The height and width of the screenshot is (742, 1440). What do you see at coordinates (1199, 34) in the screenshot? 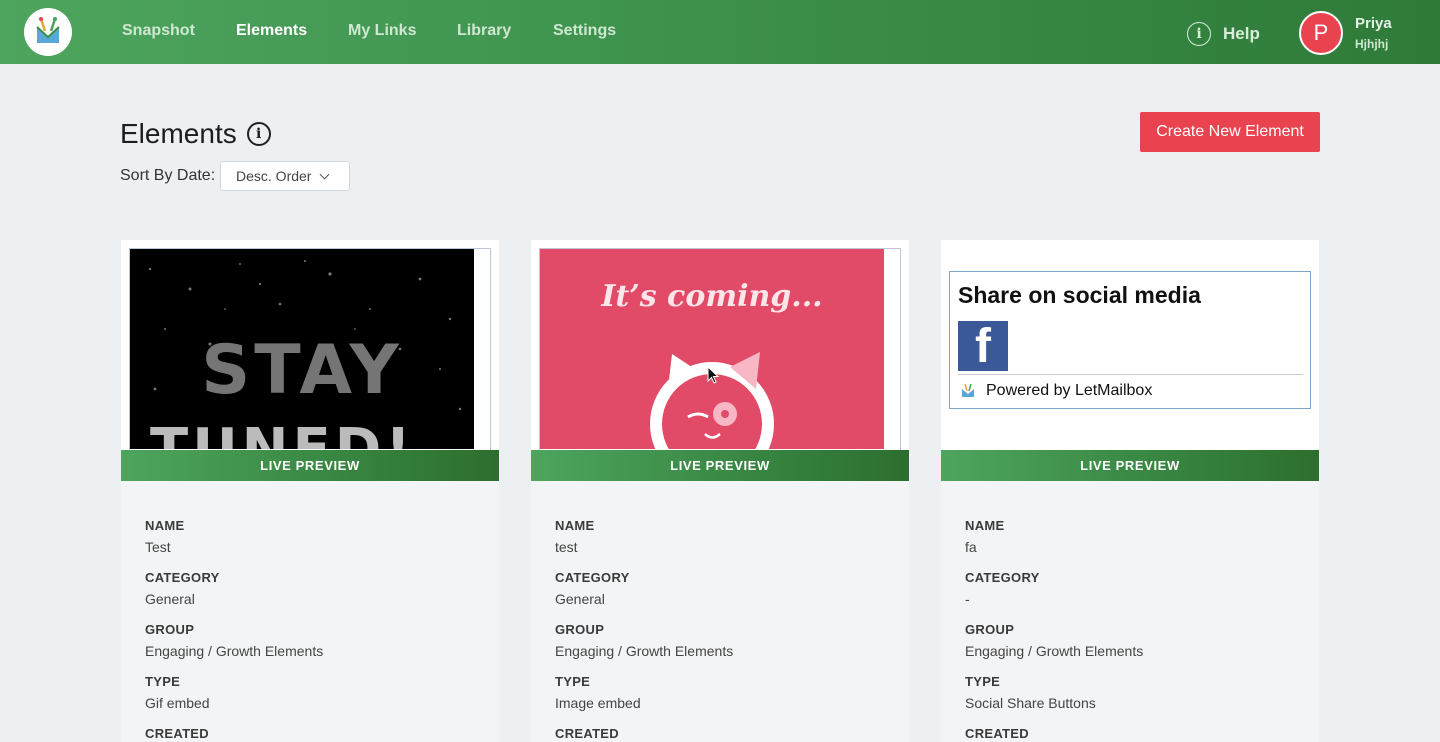
I see `info-icon: i` at bounding box center [1199, 34].